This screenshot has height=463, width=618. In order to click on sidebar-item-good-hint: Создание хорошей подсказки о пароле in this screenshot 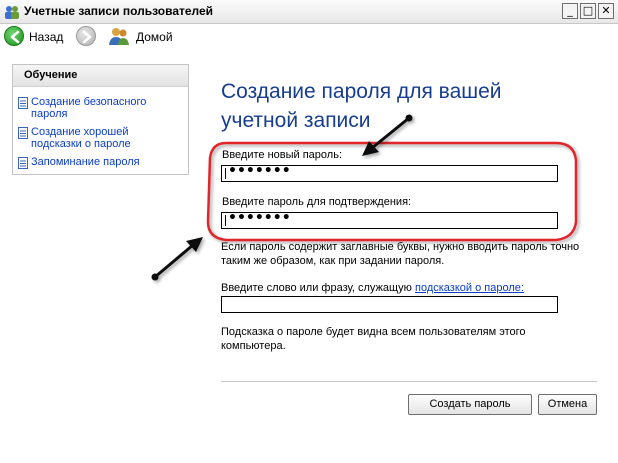, I will do `click(99, 139)`.